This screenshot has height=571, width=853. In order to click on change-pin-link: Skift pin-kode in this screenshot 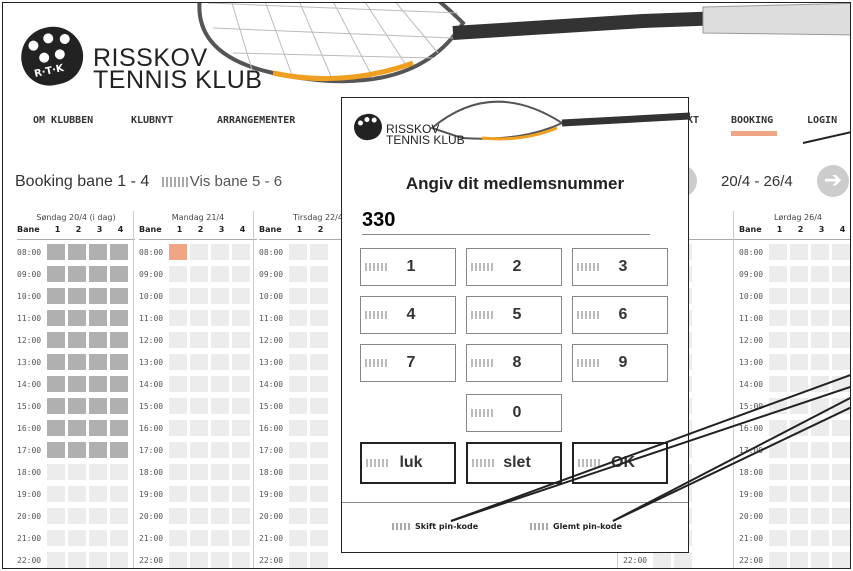, I will do `click(435, 526)`.